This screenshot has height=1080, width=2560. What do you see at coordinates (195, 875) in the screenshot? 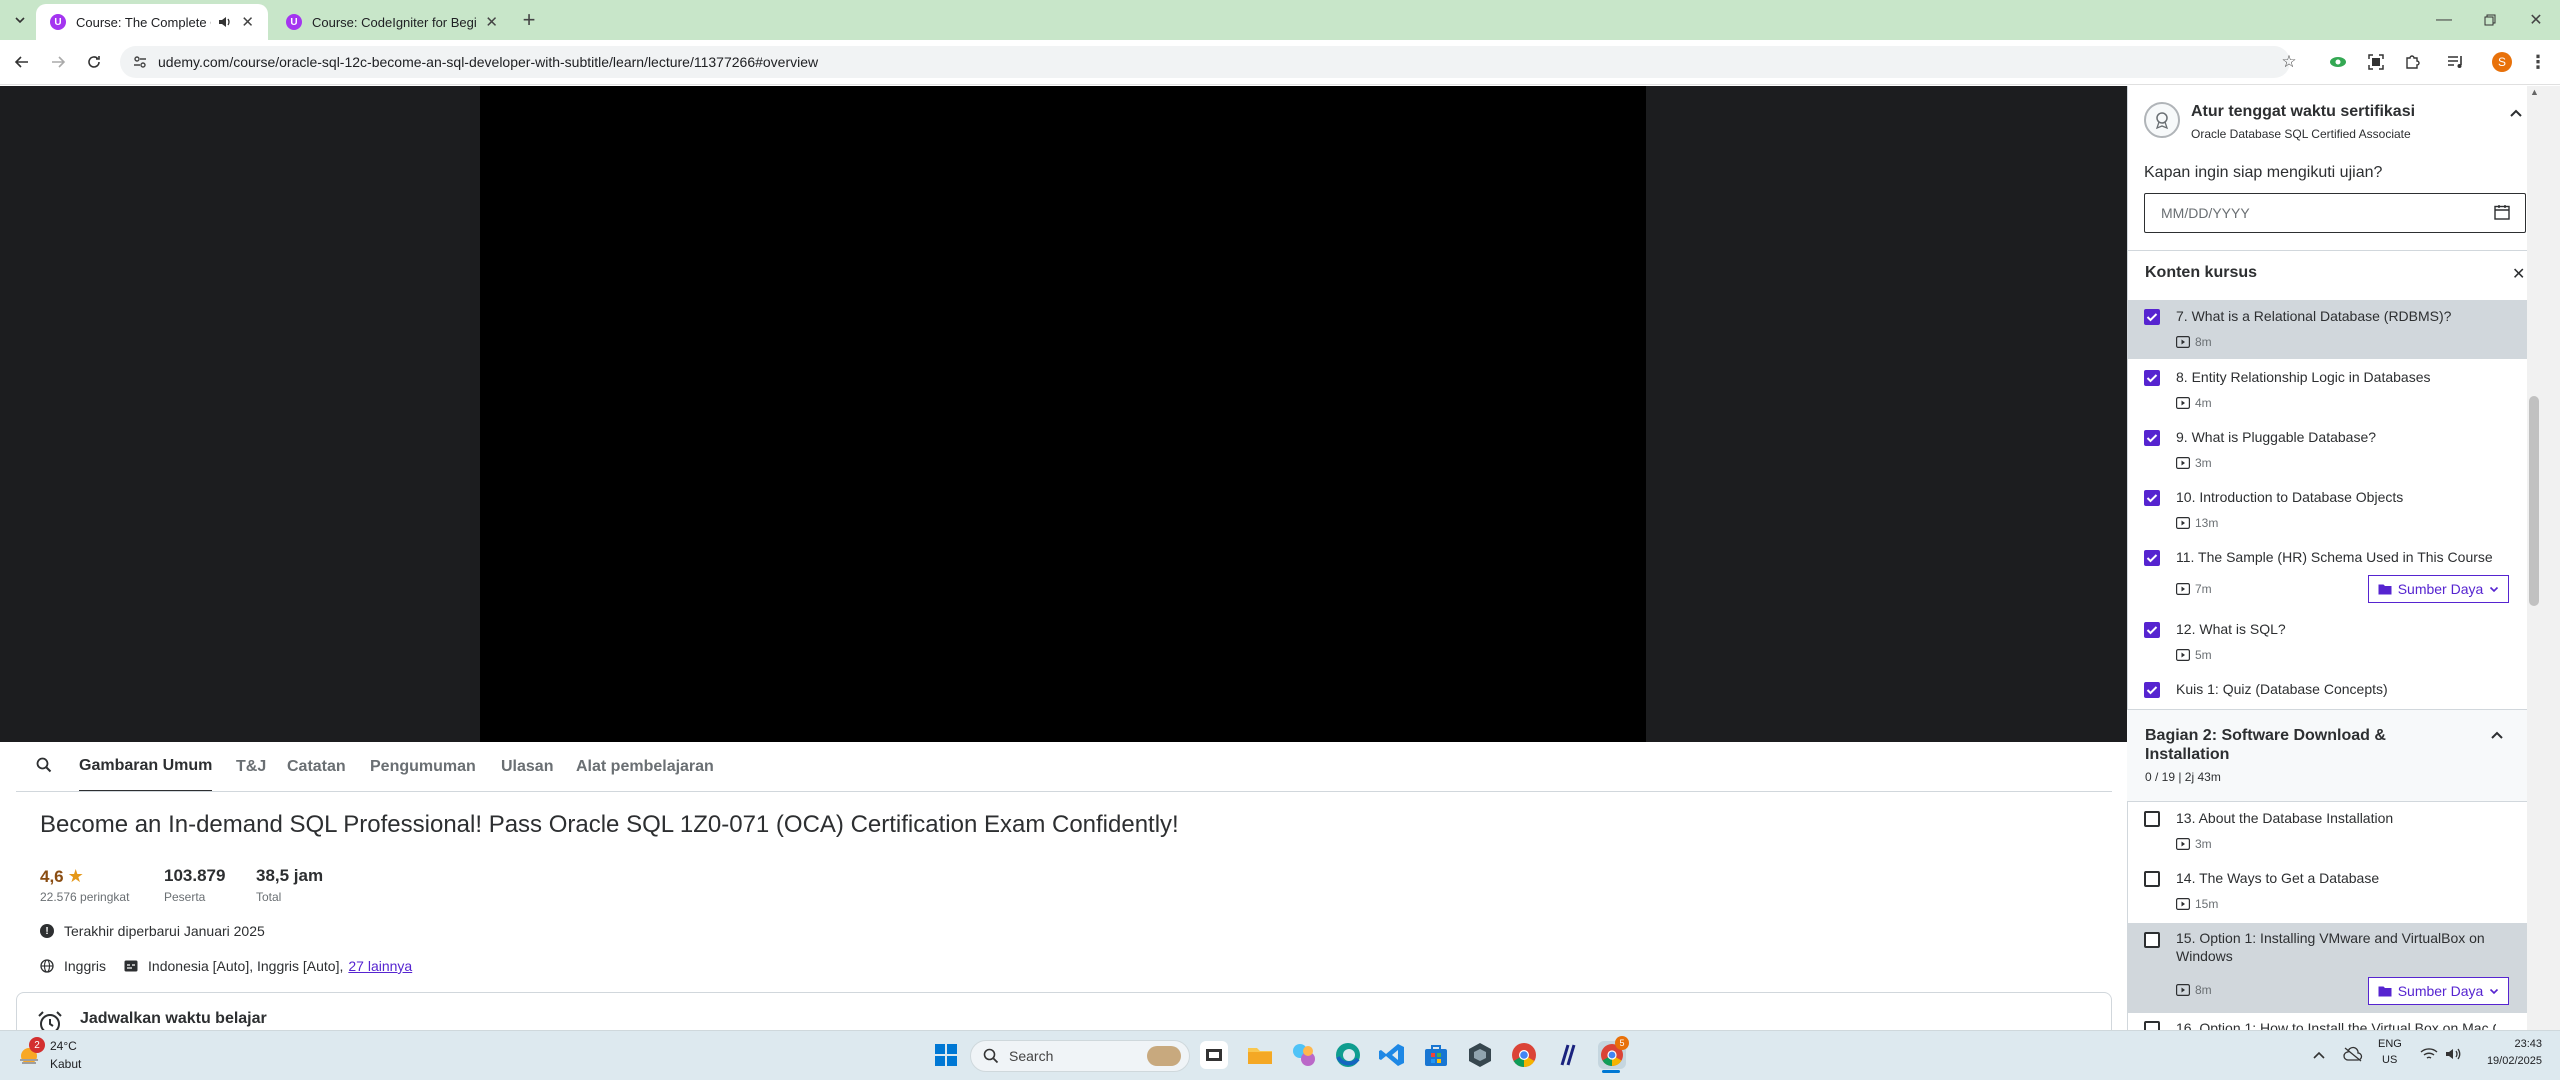
I see `students-count: 103.879` at bounding box center [195, 875].